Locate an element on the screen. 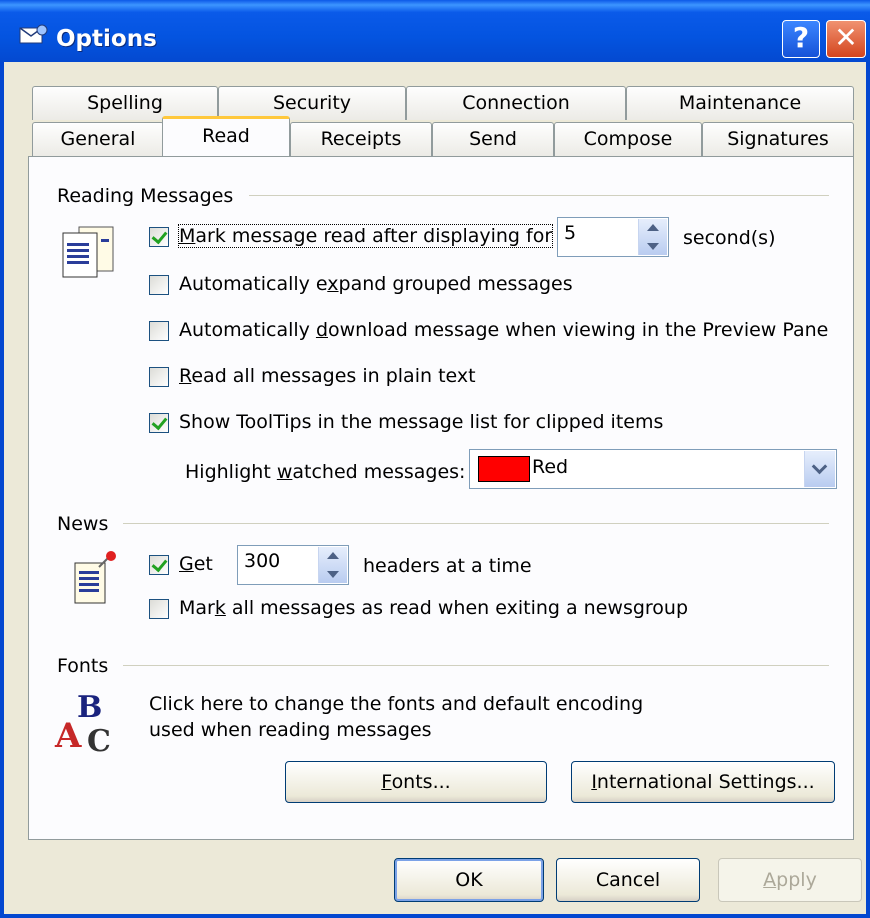  window-border-bottom is located at coordinates (435, 916).